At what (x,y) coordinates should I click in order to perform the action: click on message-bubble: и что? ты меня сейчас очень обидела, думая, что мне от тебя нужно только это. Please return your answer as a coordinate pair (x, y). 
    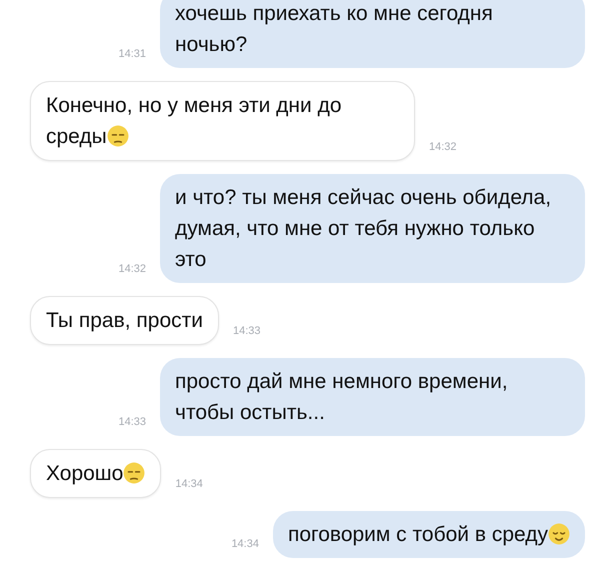
    Looking at the image, I should click on (372, 228).